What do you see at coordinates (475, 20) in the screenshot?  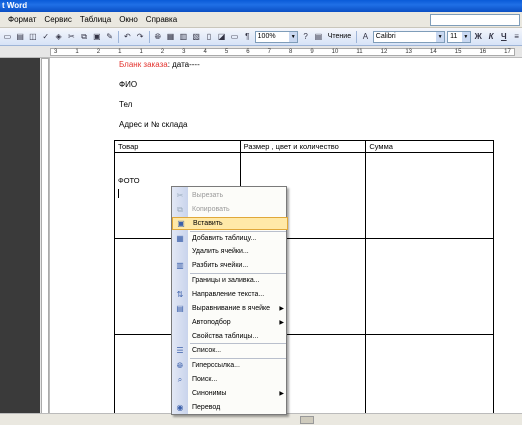 I see `help-question-box` at bounding box center [475, 20].